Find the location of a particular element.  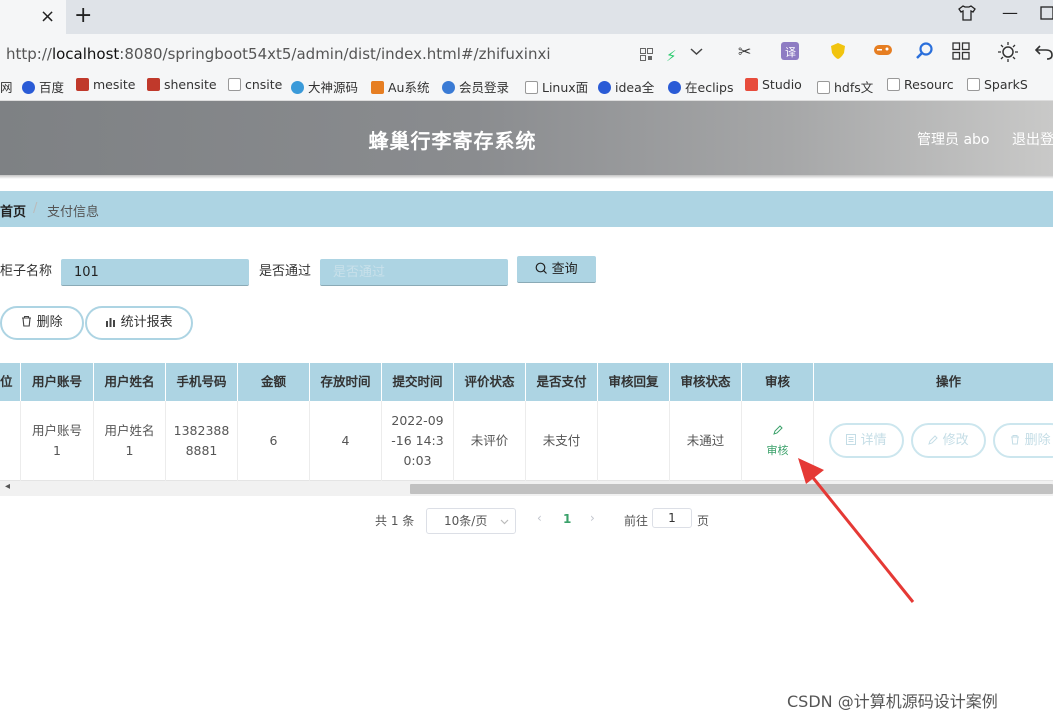

app-header: 蜂巢行李寄存系统 管理员 abo 退出登 is located at coordinates (526, 138).